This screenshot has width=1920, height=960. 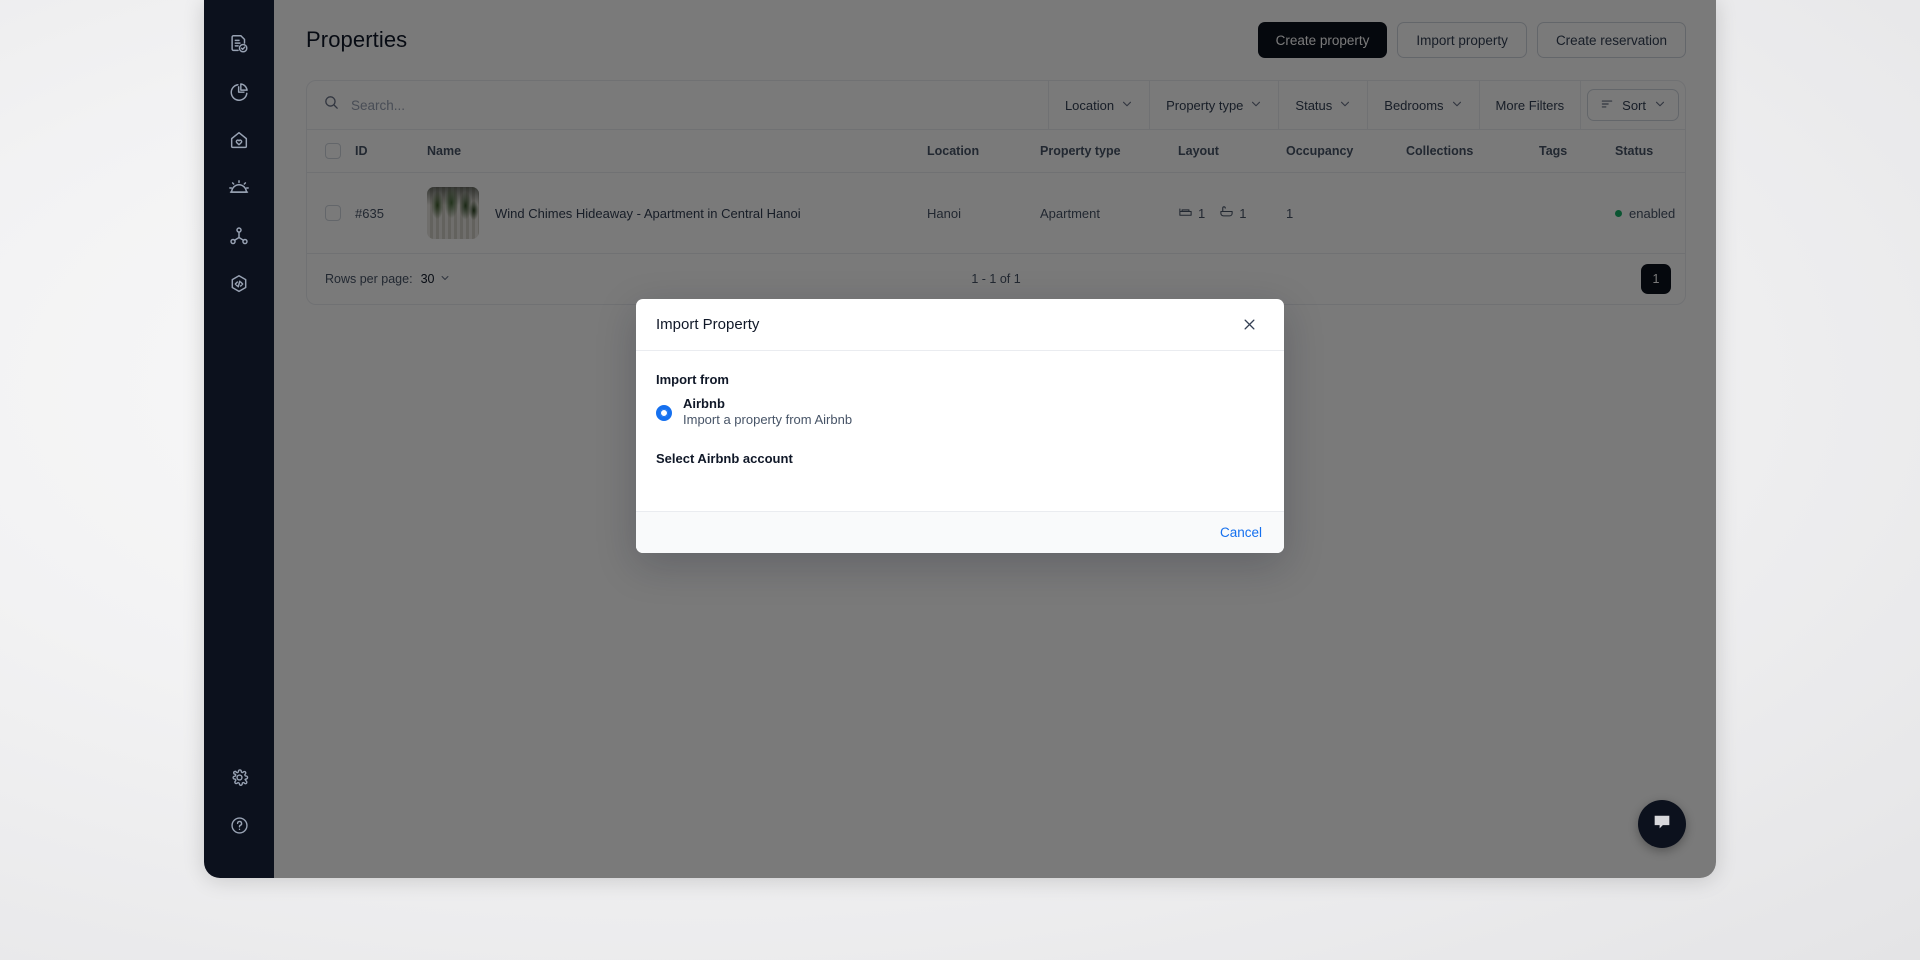 I want to click on rows-per-page-label: Rows per page:, so click(x=369, y=279).